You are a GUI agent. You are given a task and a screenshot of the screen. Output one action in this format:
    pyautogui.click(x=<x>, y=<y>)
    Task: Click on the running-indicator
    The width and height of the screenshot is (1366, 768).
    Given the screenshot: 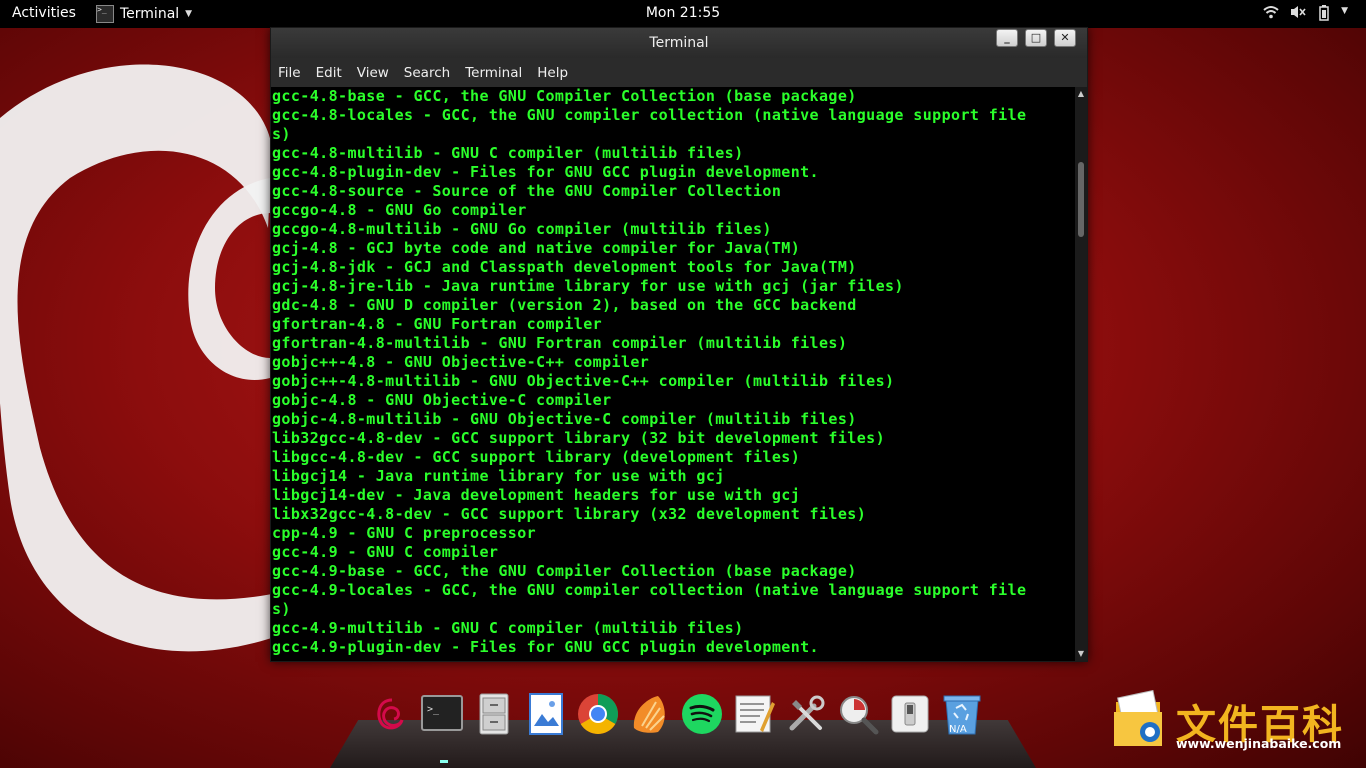 What is the action you would take?
    pyautogui.click(x=444, y=761)
    